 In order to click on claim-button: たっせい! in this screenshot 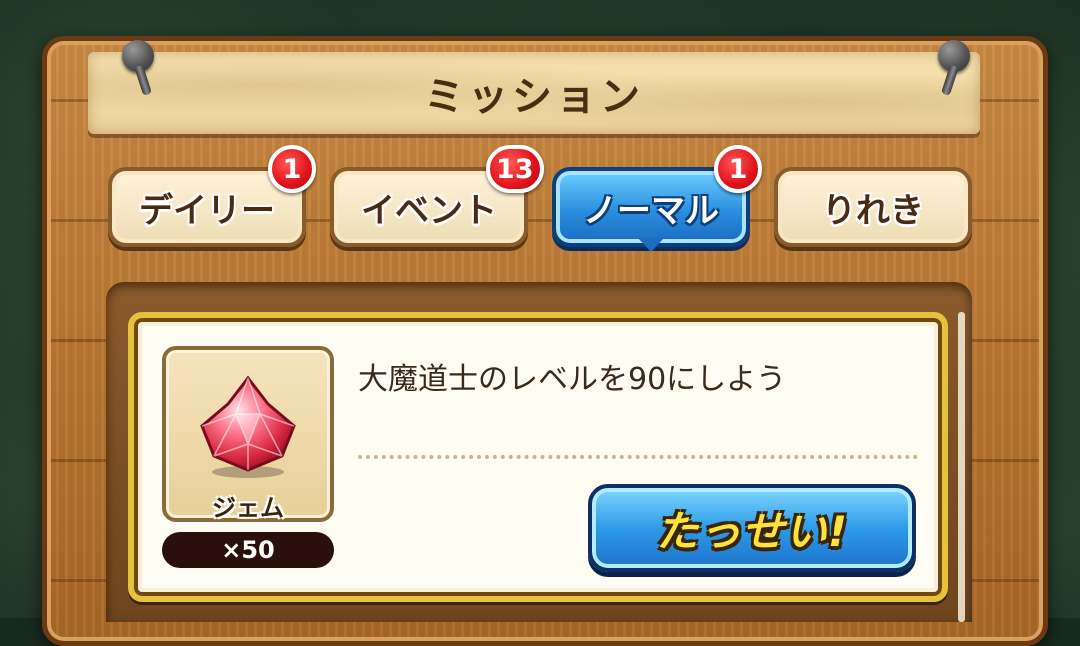, I will do `click(752, 528)`.